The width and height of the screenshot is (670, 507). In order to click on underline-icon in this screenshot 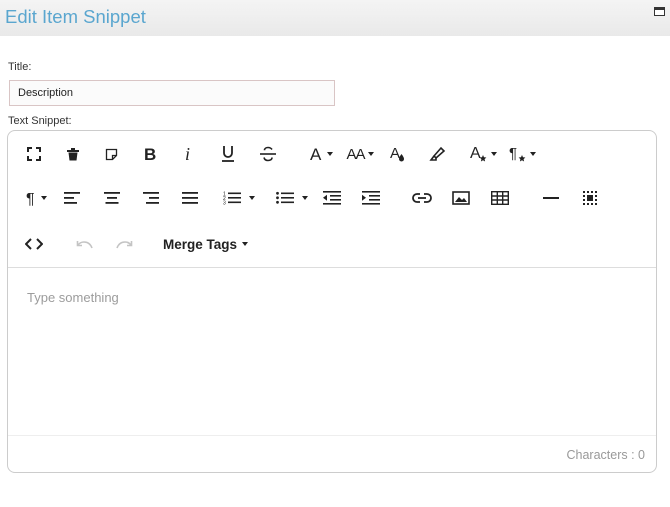, I will do `click(228, 154)`.